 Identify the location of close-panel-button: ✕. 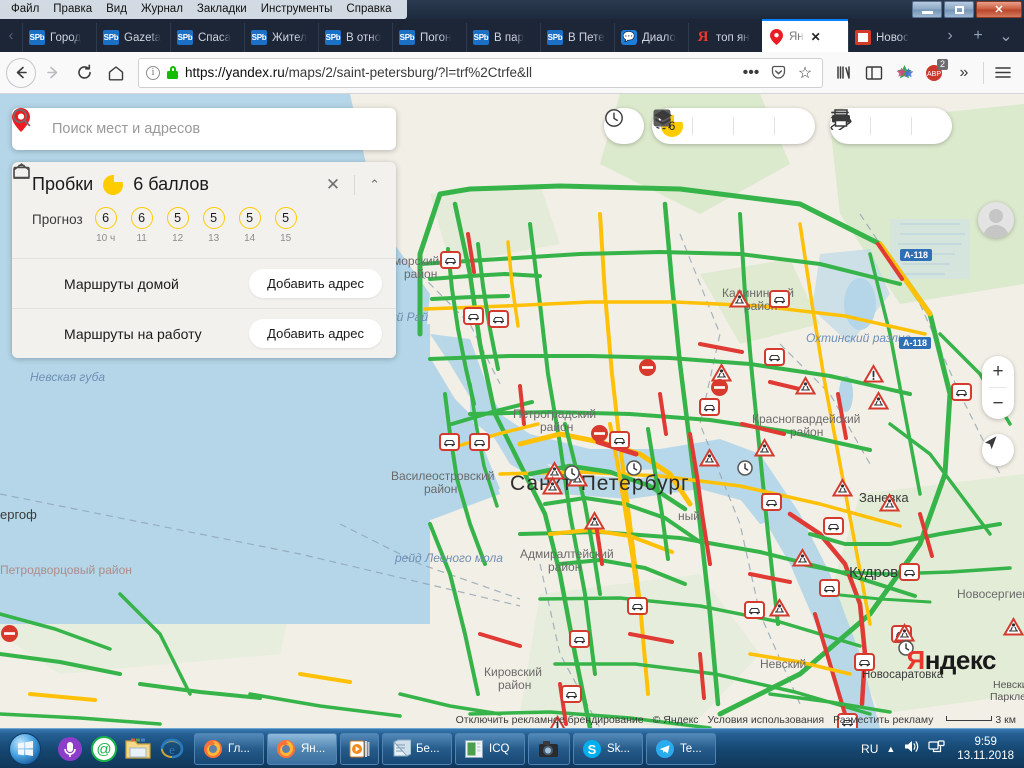
(333, 185).